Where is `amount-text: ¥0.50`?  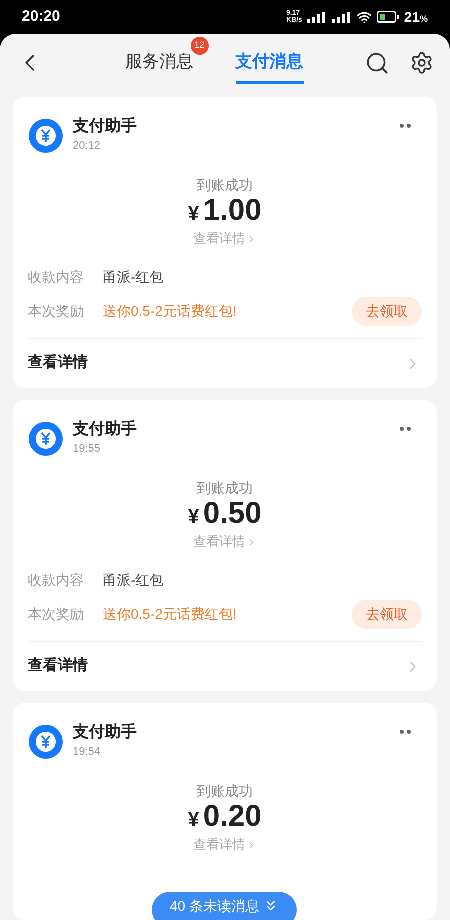 amount-text: ¥0.50 is located at coordinates (225, 515).